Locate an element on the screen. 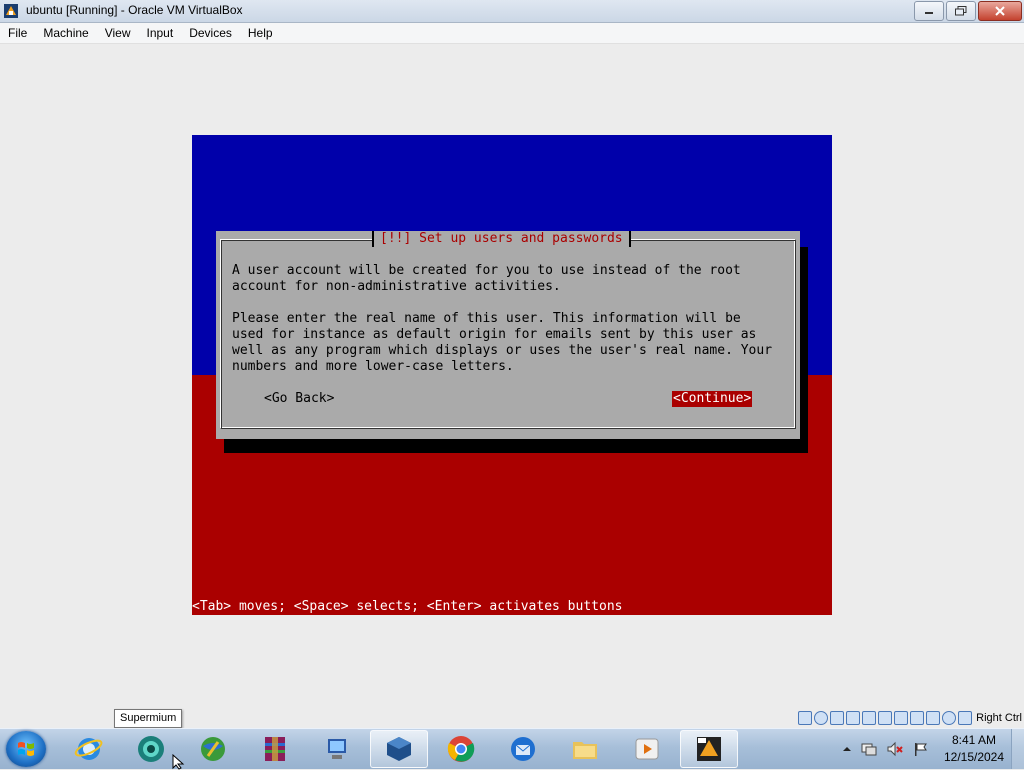 The width and height of the screenshot is (1024, 770). taskbar-thunderbird is located at coordinates (523, 749).